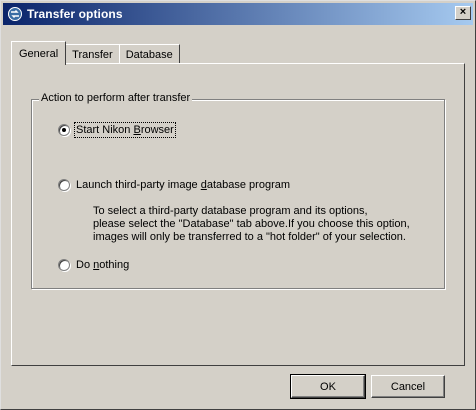 The image size is (476, 410). What do you see at coordinates (75, 14) in the screenshot?
I see `window-title: Transfer options` at bounding box center [75, 14].